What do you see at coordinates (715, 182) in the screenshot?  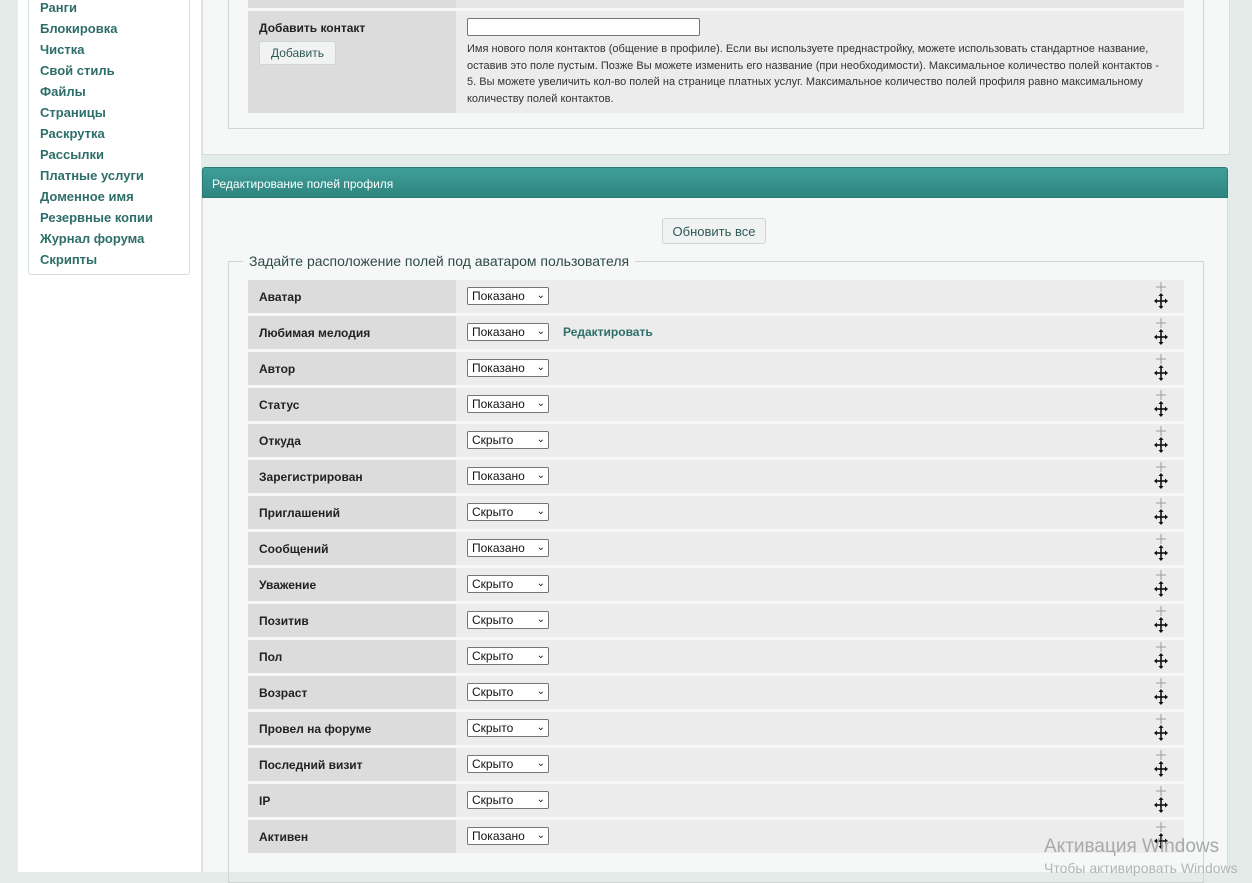 I see `profile-fields-header: Редактирование полей профиля` at bounding box center [715, 182].